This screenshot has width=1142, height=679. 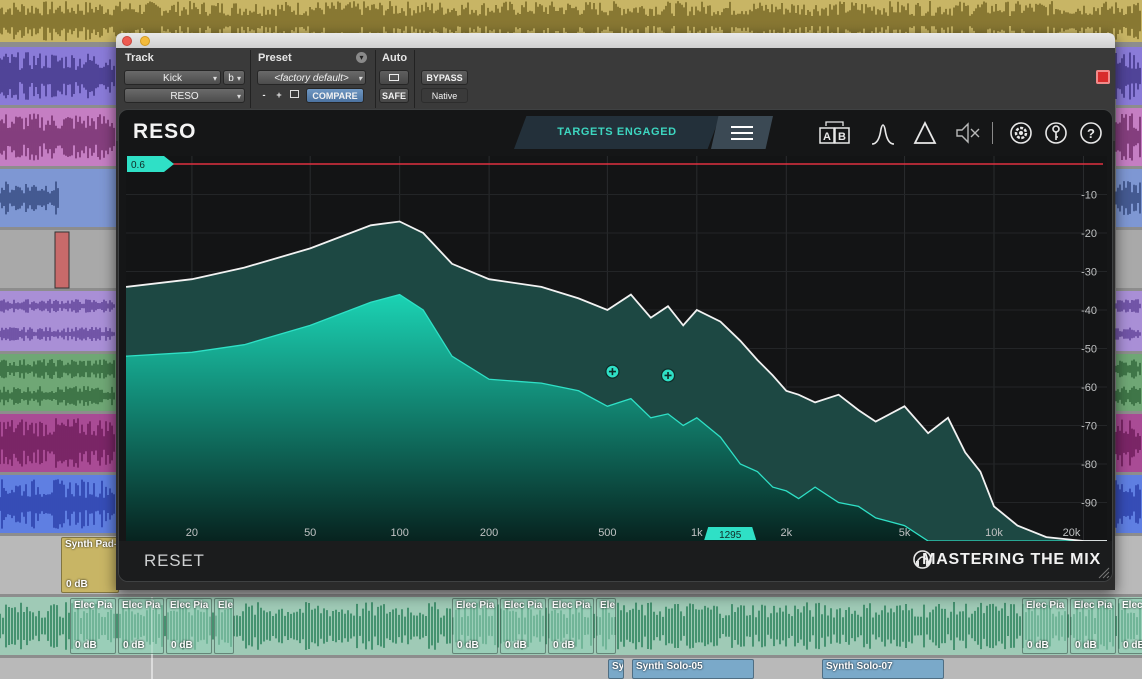 What do you see at coordinates (279, 95) in the screenshot?
I see `preset-plus-button: +` at bounding box center [279, 95].